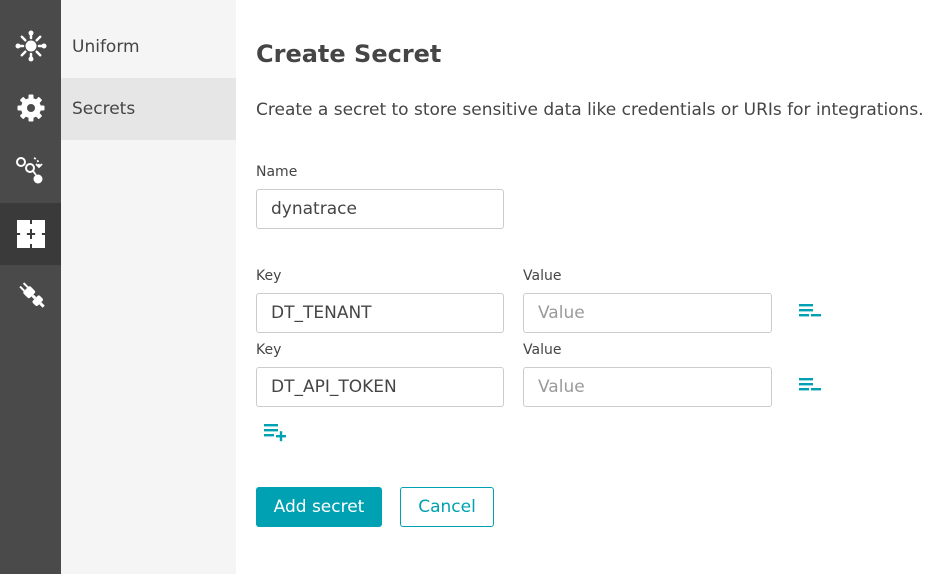 The image size is (931, 574). I want to click on subnav-item-secrets: Secrets, so click(148, 109).